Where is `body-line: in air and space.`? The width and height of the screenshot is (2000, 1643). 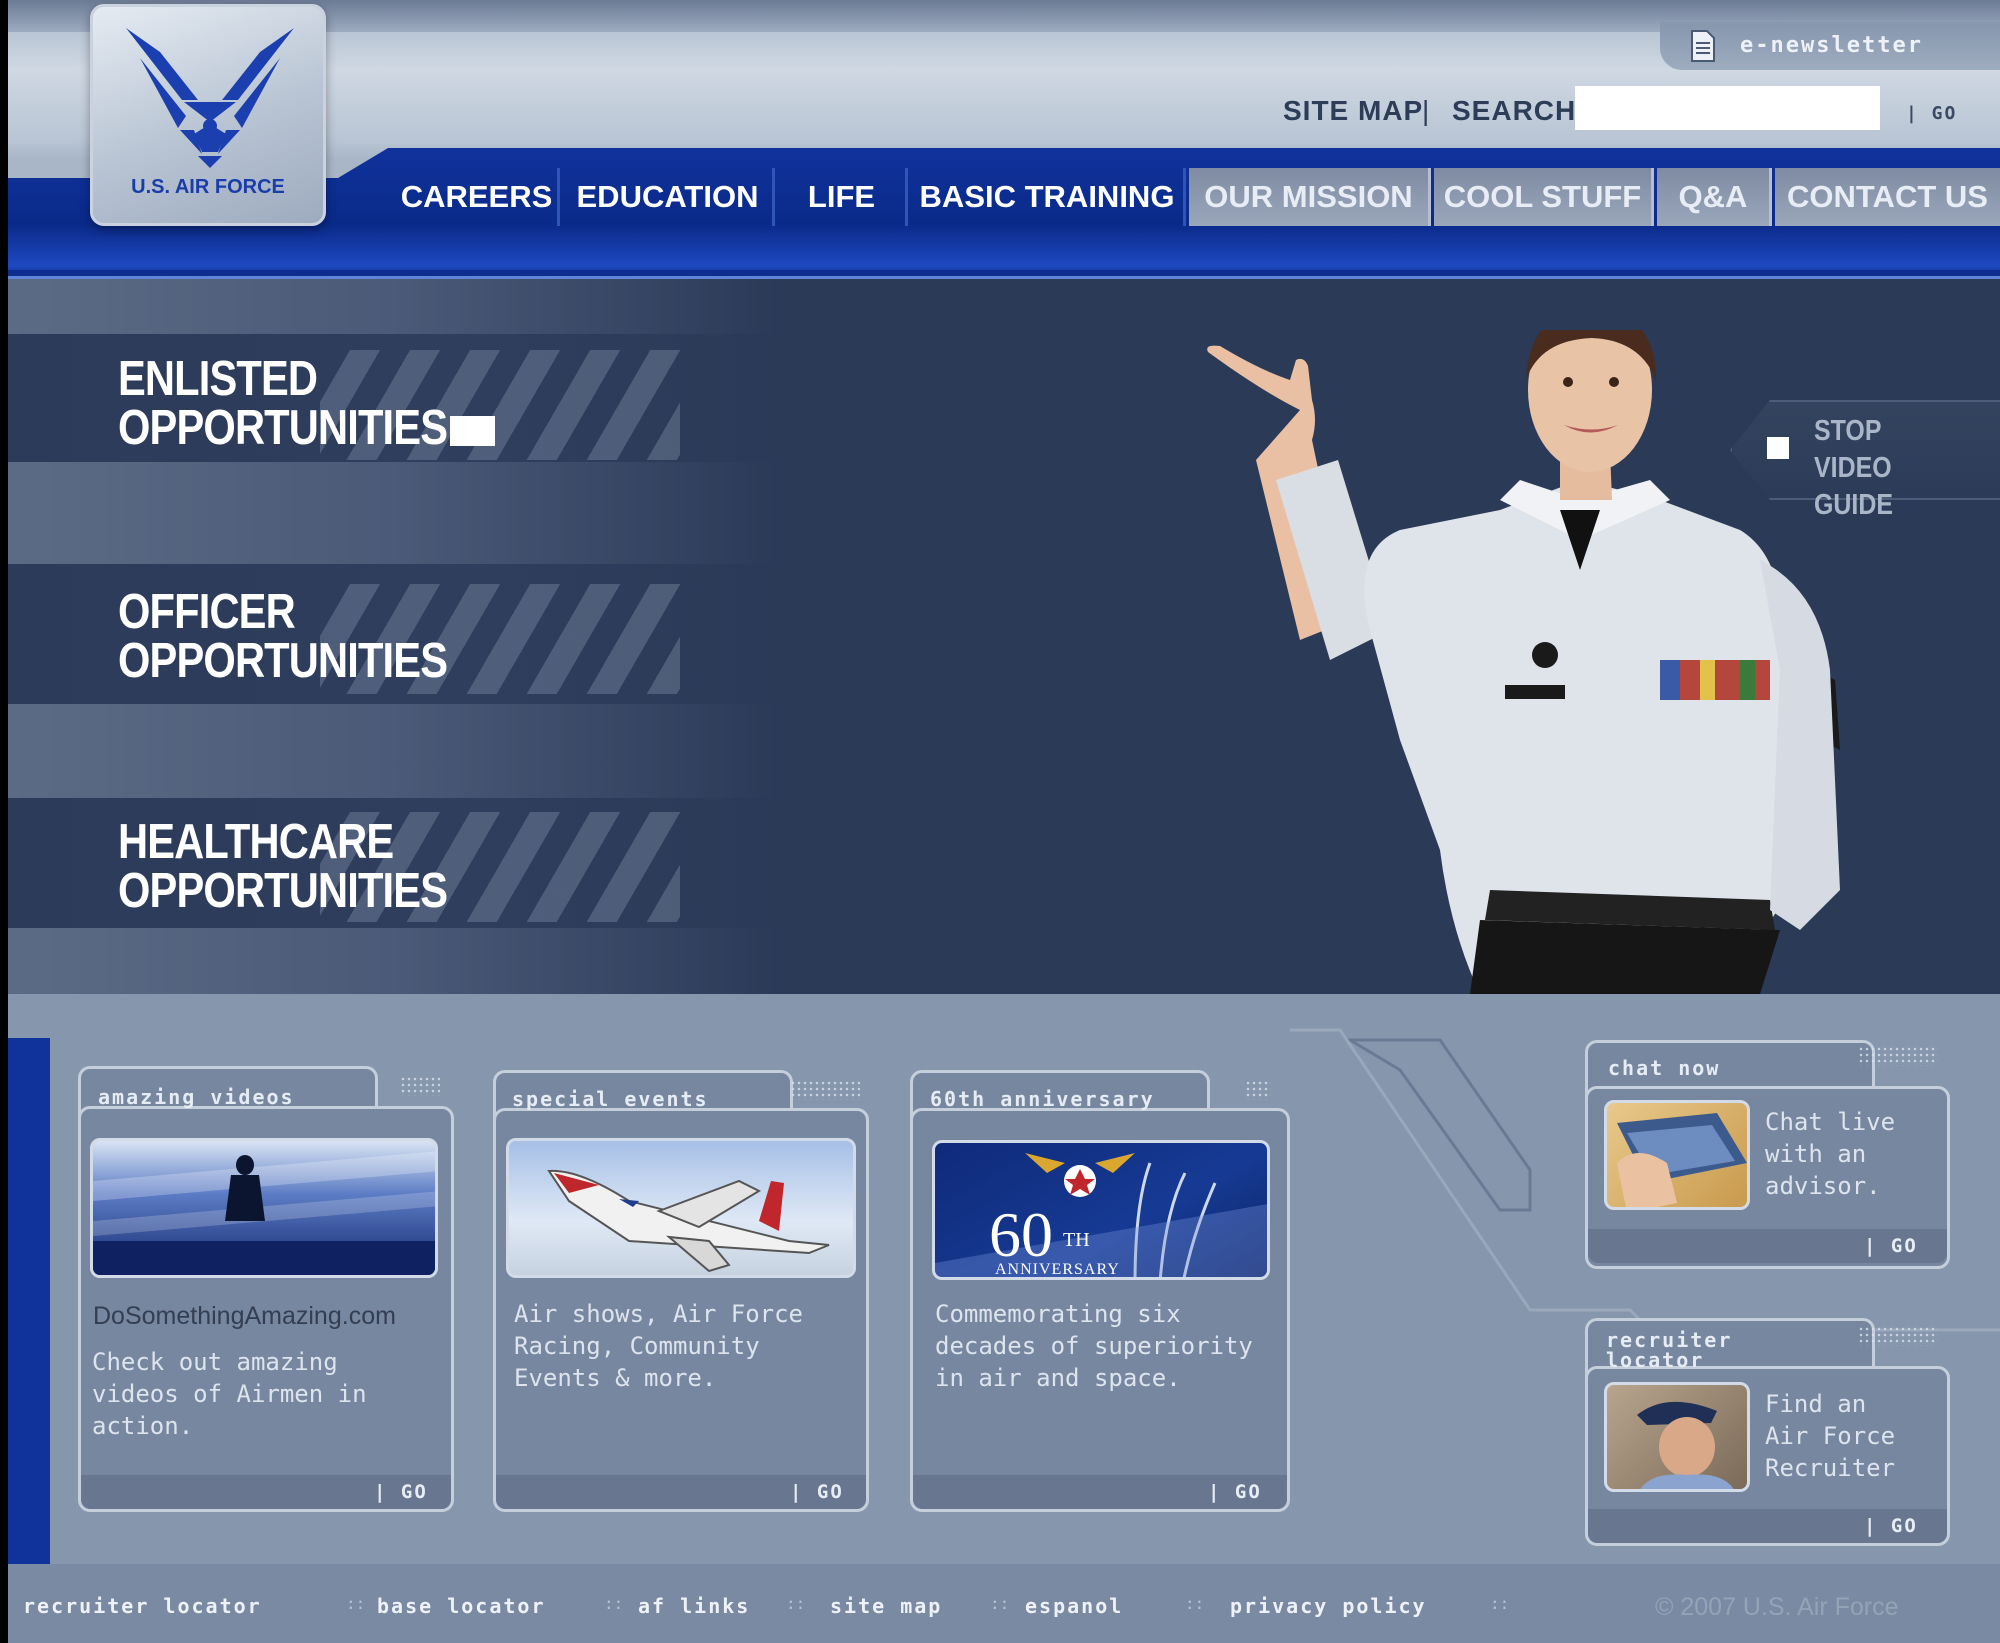
body-line: in air and space. is located at coordinates (1058, 1378).